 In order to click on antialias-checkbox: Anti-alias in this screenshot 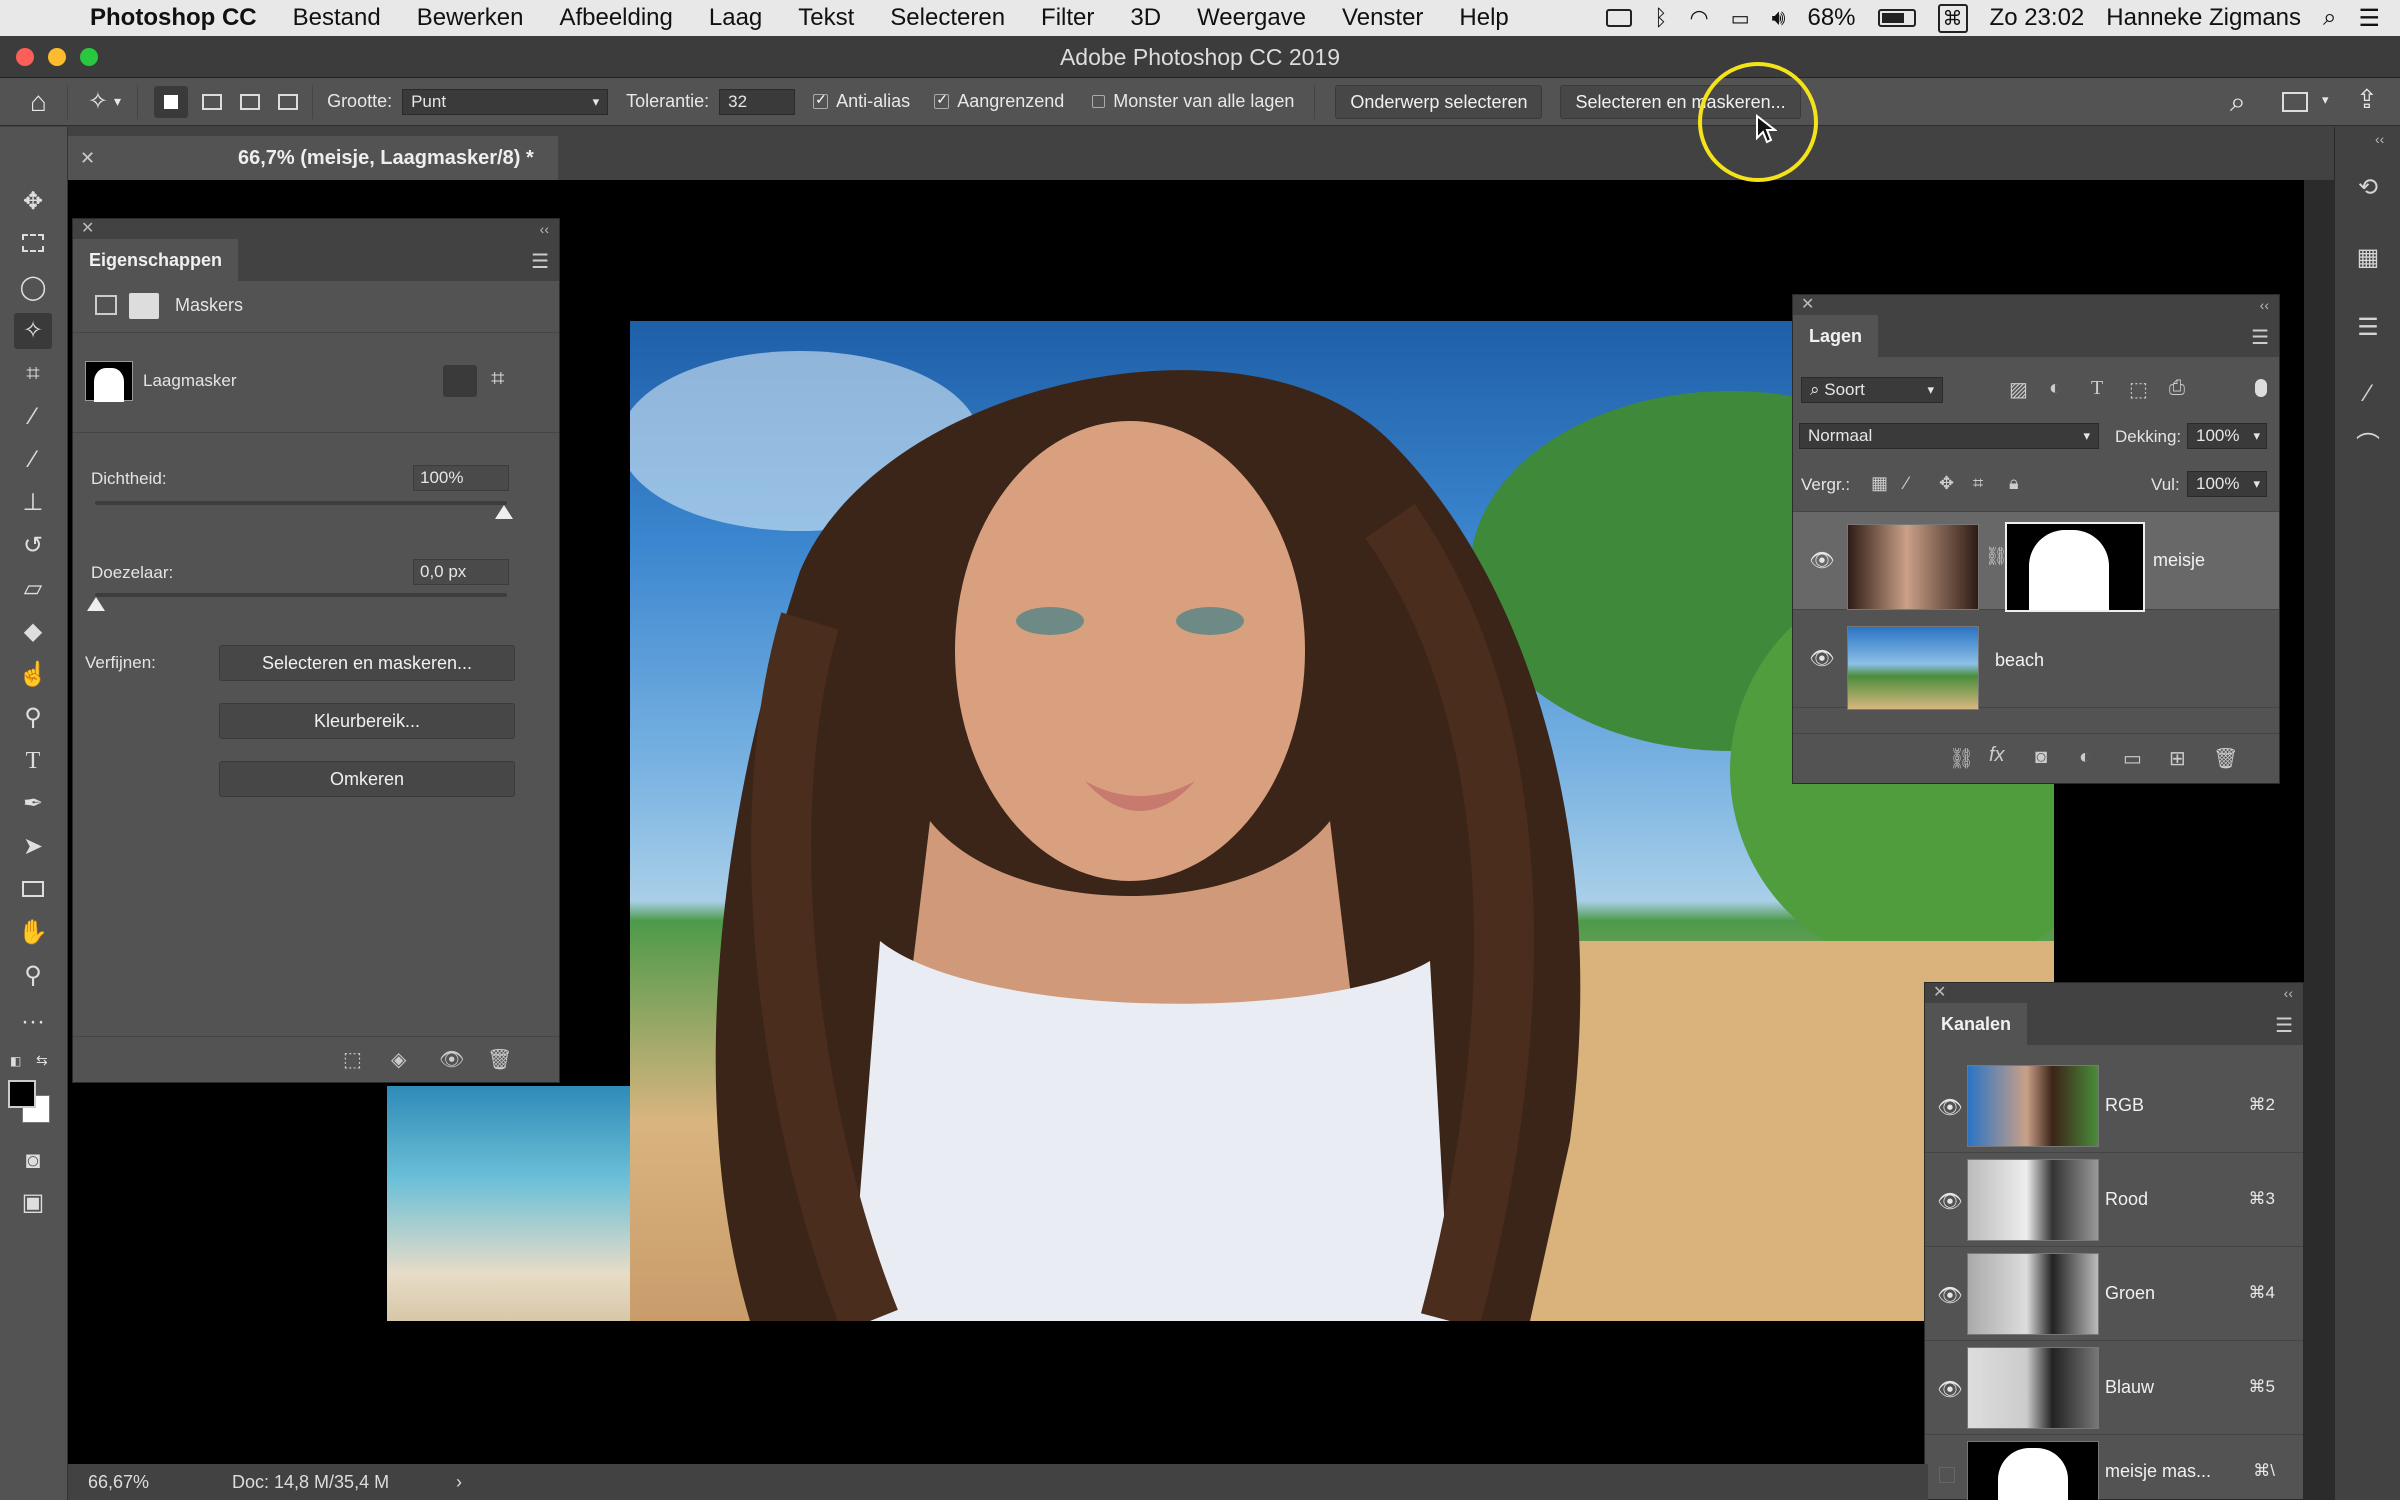, I will do `click(861, 101)`.